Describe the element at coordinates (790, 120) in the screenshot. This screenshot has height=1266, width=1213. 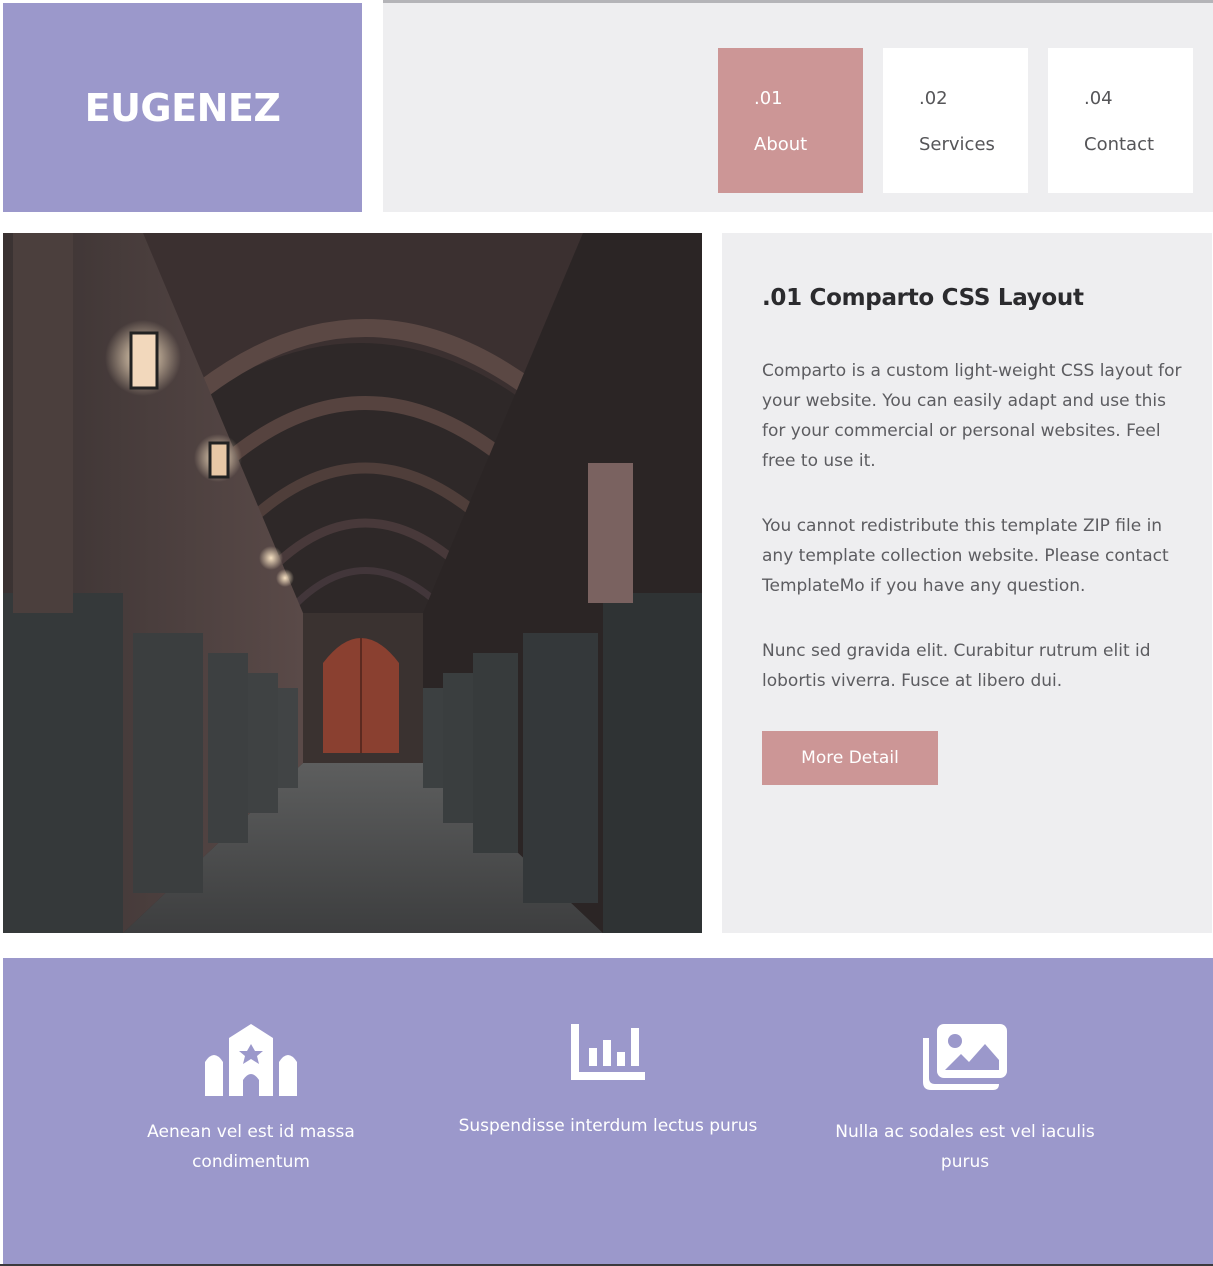
I see `nav-item-about: .01 About` at that location.